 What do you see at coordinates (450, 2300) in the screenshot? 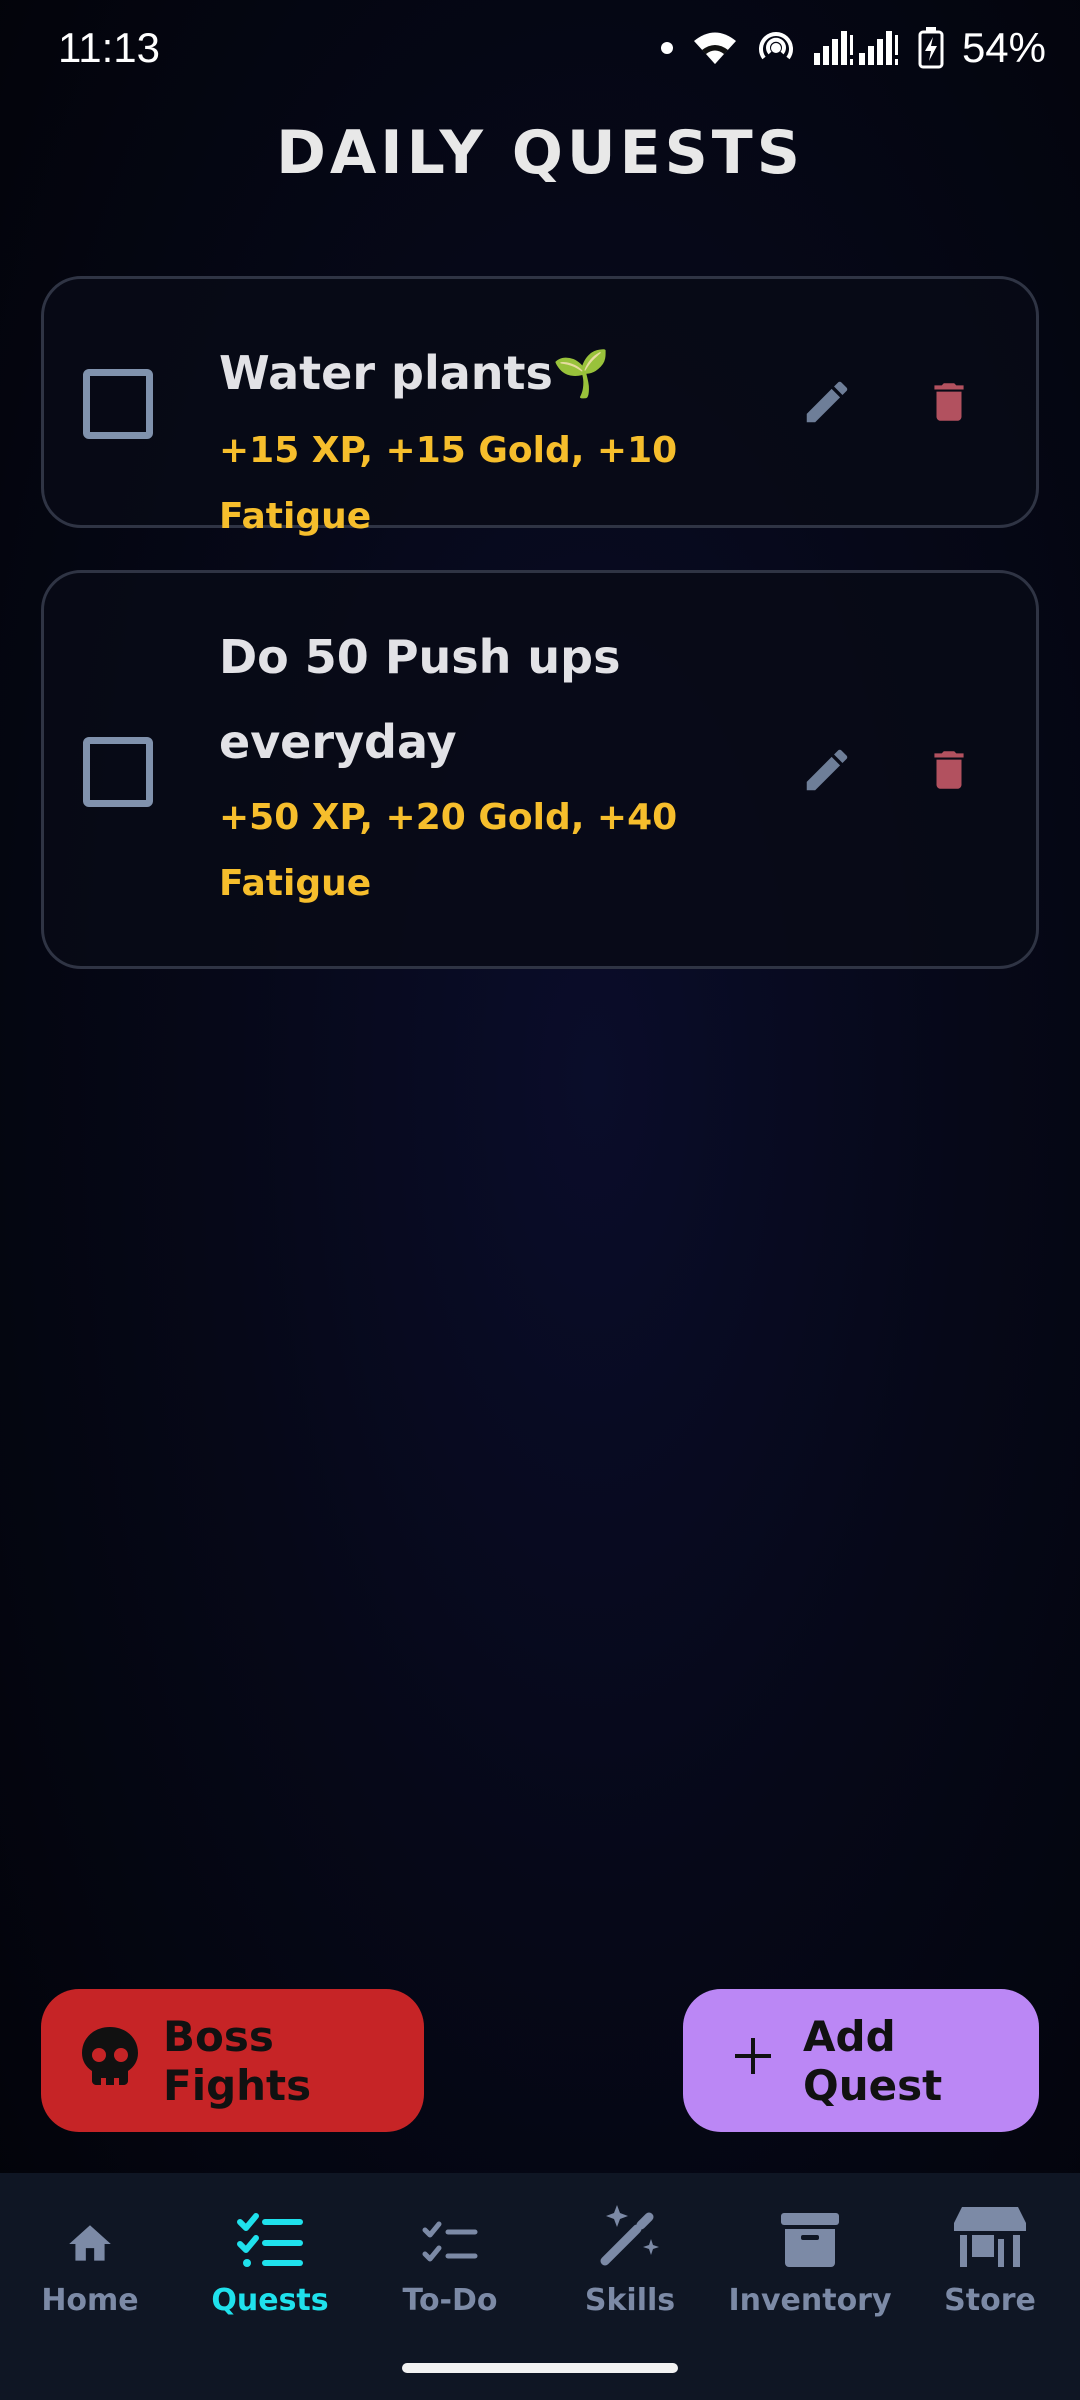
I see `nav-label: To-Do` at bounding box center [450, 2300].